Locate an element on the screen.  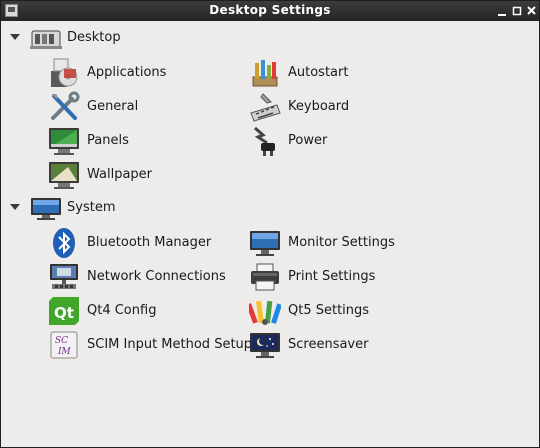
item-label: General is located at coordinates (113, 106).